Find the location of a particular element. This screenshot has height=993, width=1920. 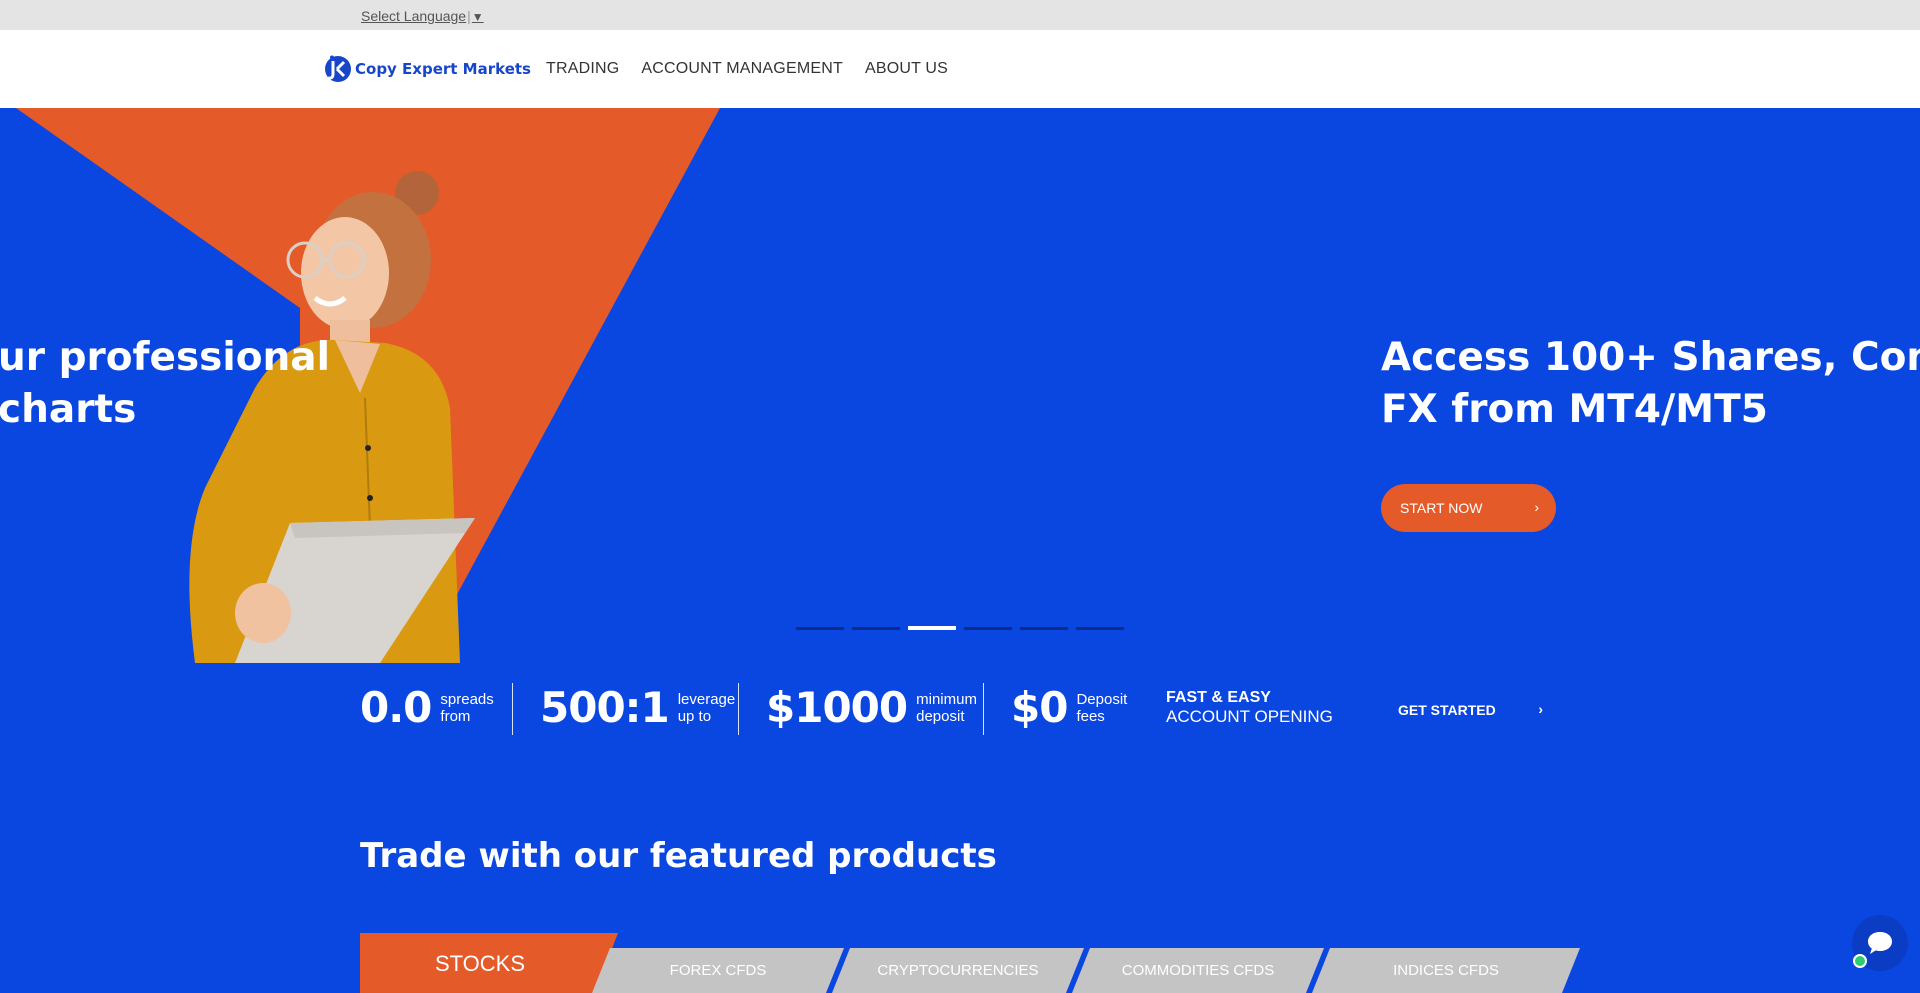

stat-label-line: deposit is located at coordinates (940, 716).